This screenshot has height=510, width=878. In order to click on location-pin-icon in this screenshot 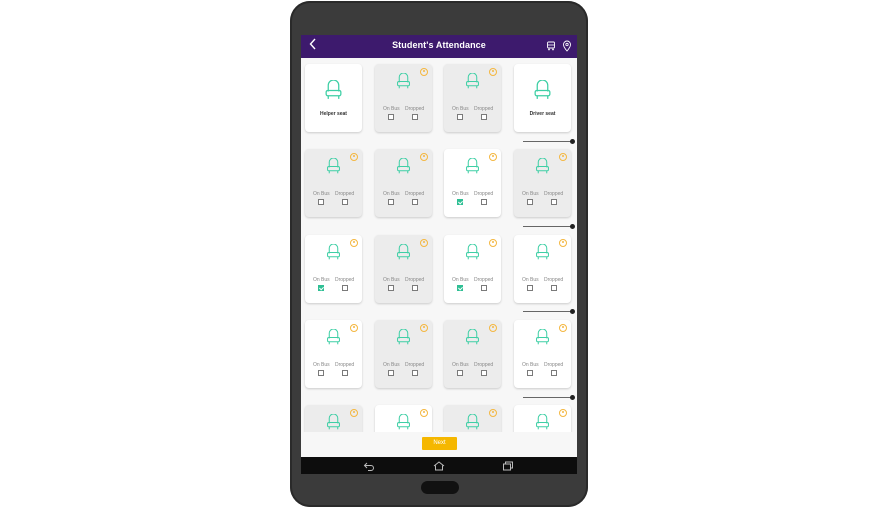, I will do `click(567, 46)`.